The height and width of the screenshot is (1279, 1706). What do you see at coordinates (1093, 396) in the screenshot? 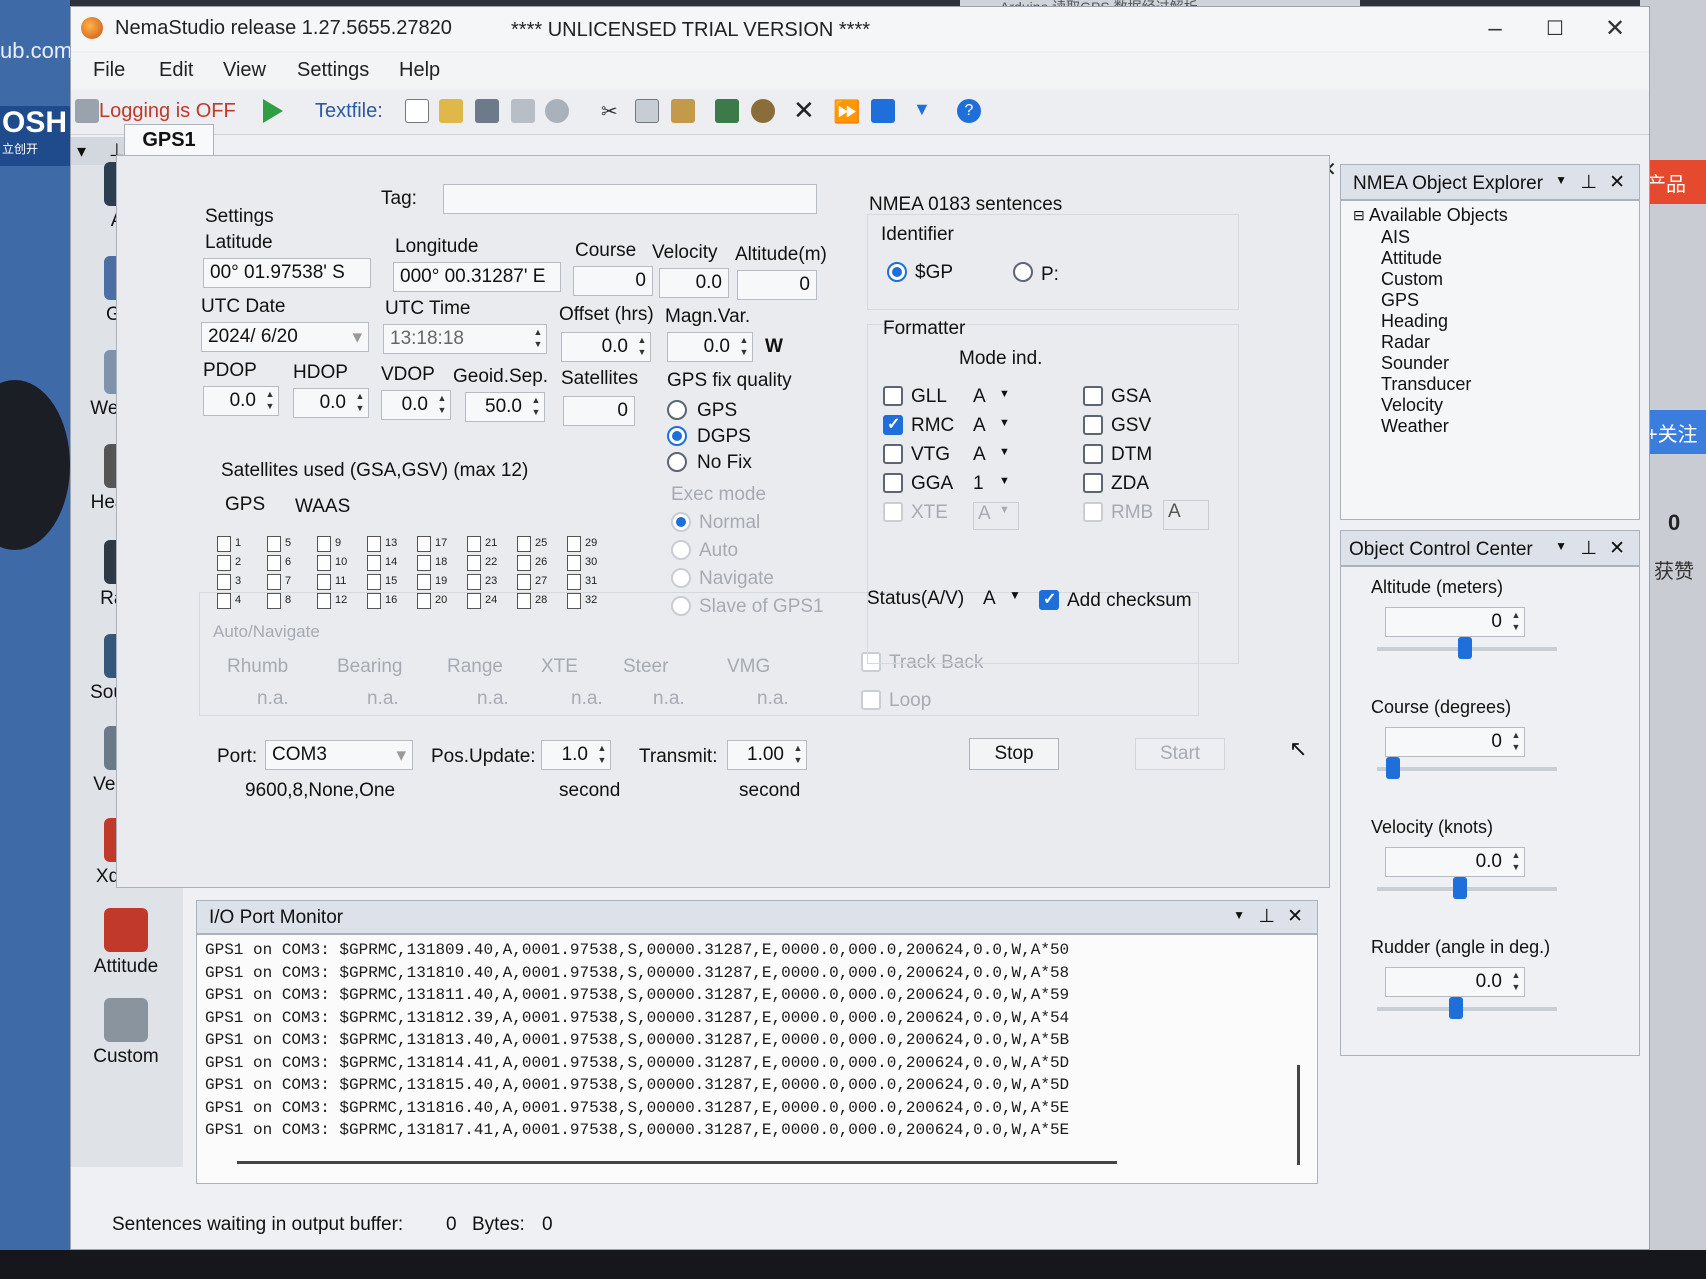
I see `sentence-gsa-checkbox` at bounding box center [1093, 396].